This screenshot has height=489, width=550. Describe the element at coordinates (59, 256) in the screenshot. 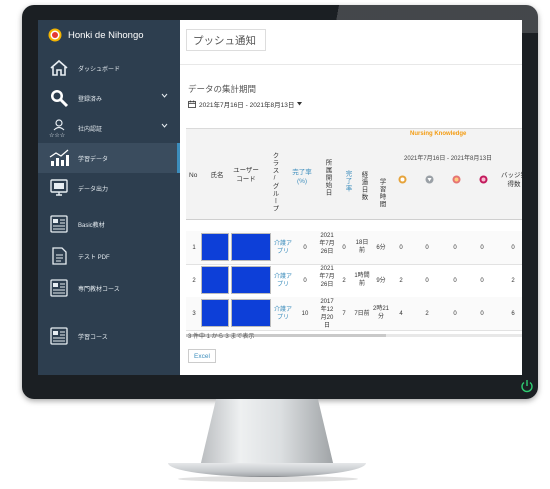

I see `pdf-icon` at that location.